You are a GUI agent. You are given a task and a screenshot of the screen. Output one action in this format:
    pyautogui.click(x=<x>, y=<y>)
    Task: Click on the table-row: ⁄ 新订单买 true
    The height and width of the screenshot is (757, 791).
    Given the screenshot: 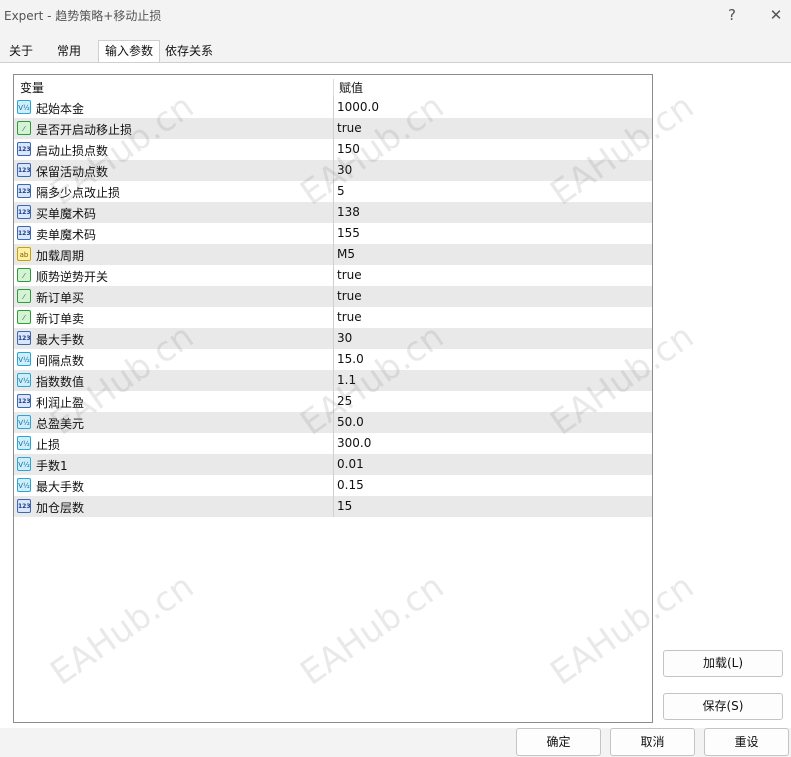 What is the action you would take?
    pyautogui.click(x=333, y=296)
    